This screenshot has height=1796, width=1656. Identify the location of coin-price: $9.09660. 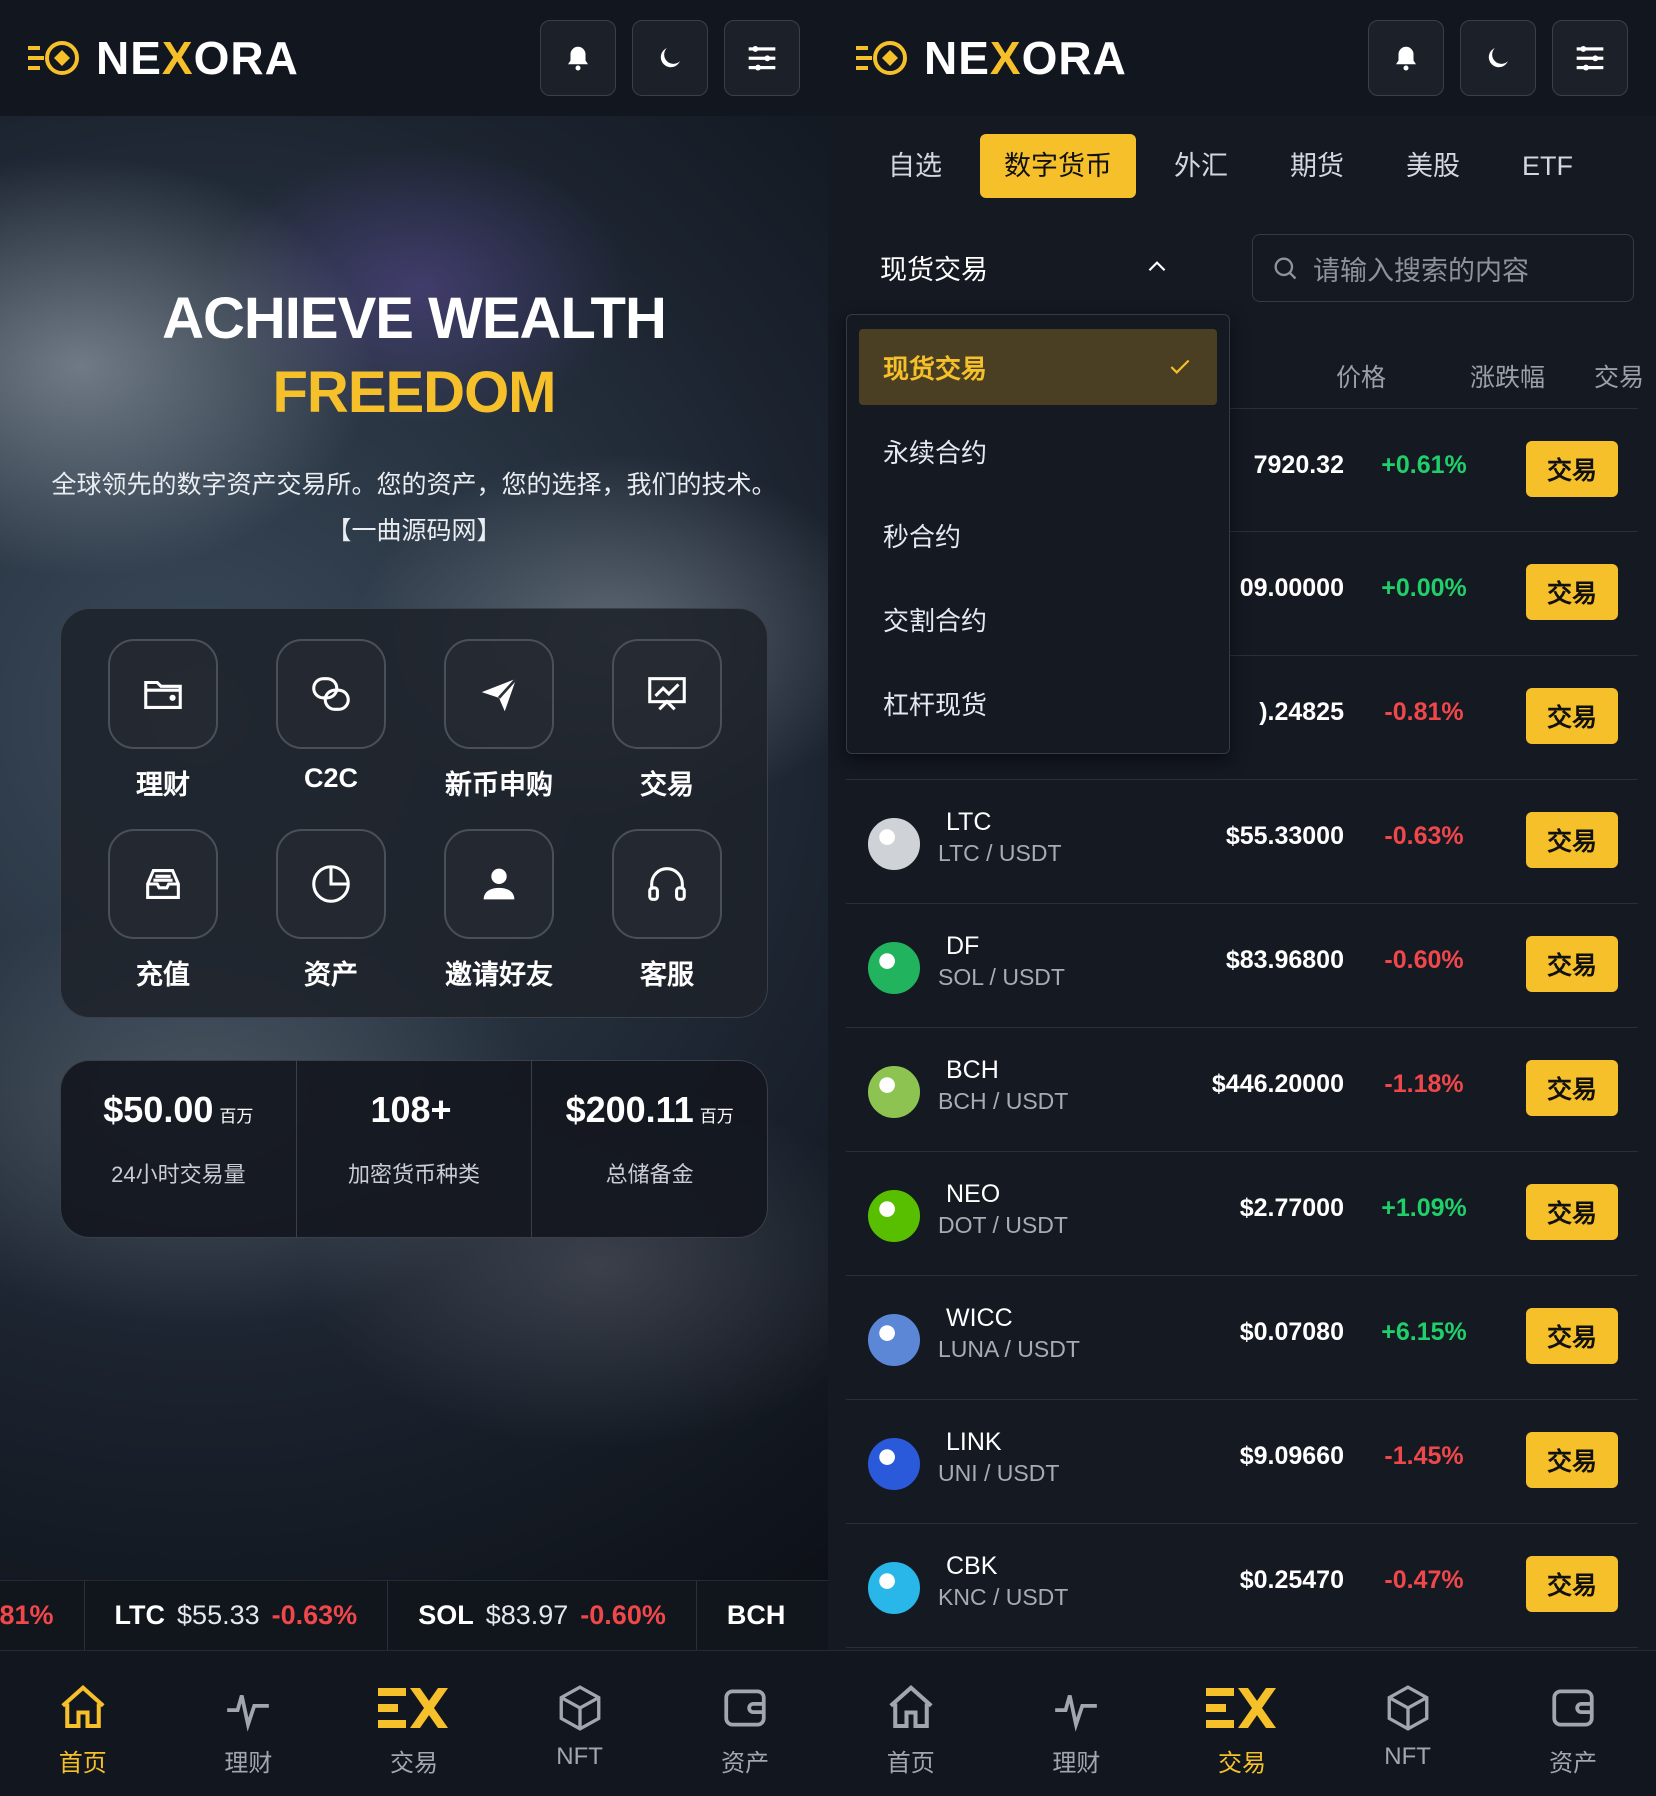
(1291, 1456).